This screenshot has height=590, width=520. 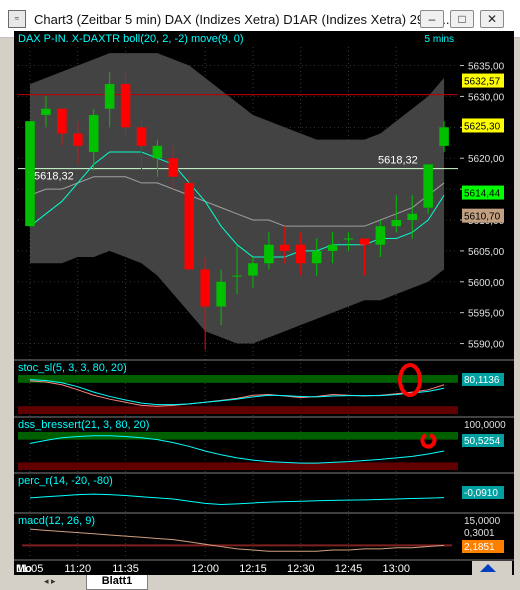 What do you see at coordinates (56, 521) in the screenshot?
I see `subpanel-label: macd(12, 26, 9)` at bounding box center [56, 521].